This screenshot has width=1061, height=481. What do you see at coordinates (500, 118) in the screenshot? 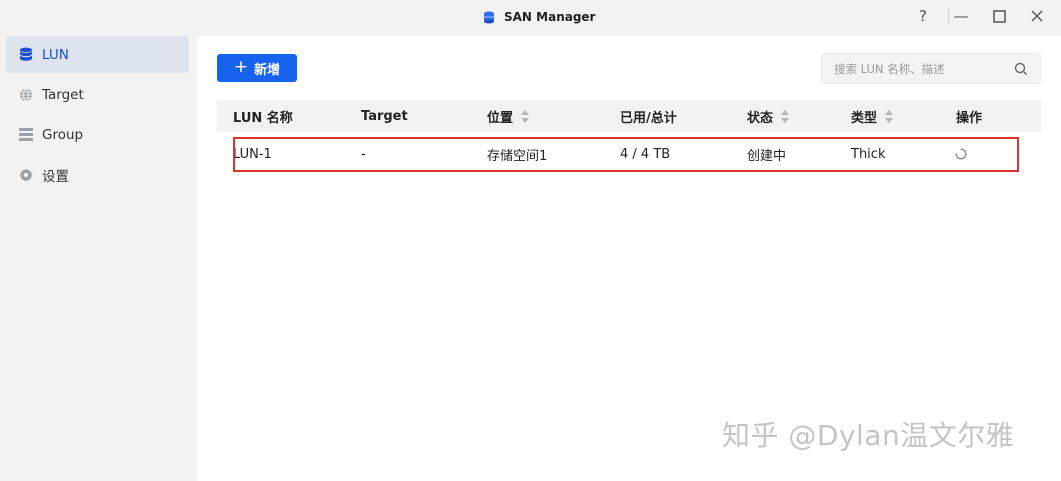
I see `column-label: 位置` at bounding box center [500, 118].